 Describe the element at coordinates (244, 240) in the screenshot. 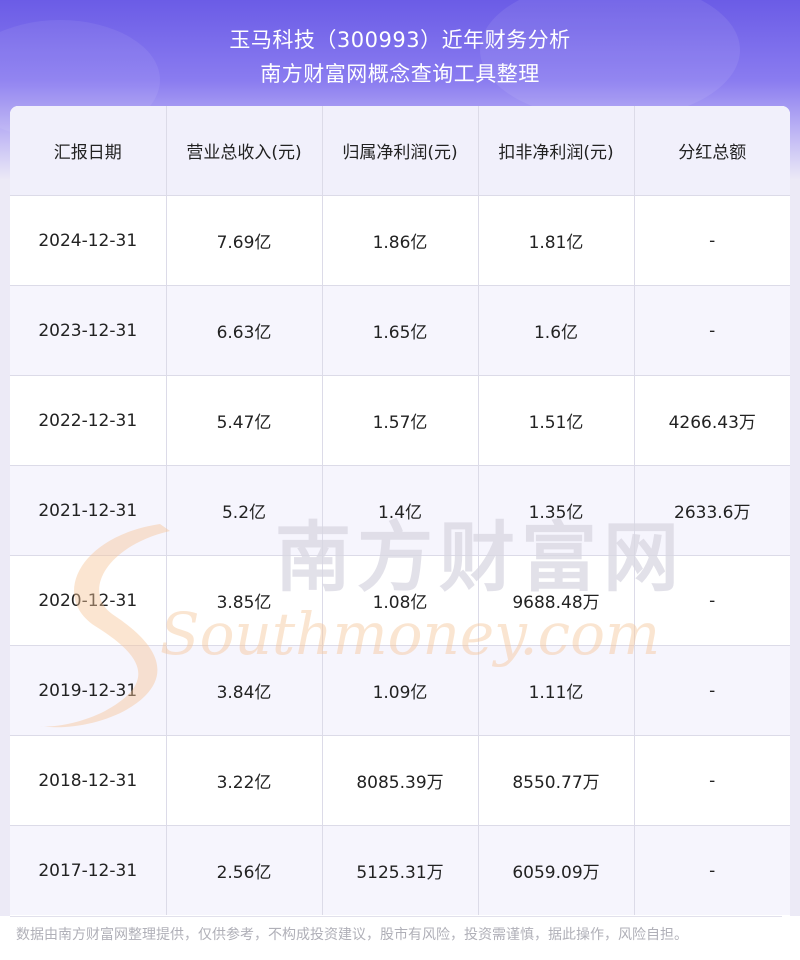

I see `table-cell: 7.69亿` at that location.